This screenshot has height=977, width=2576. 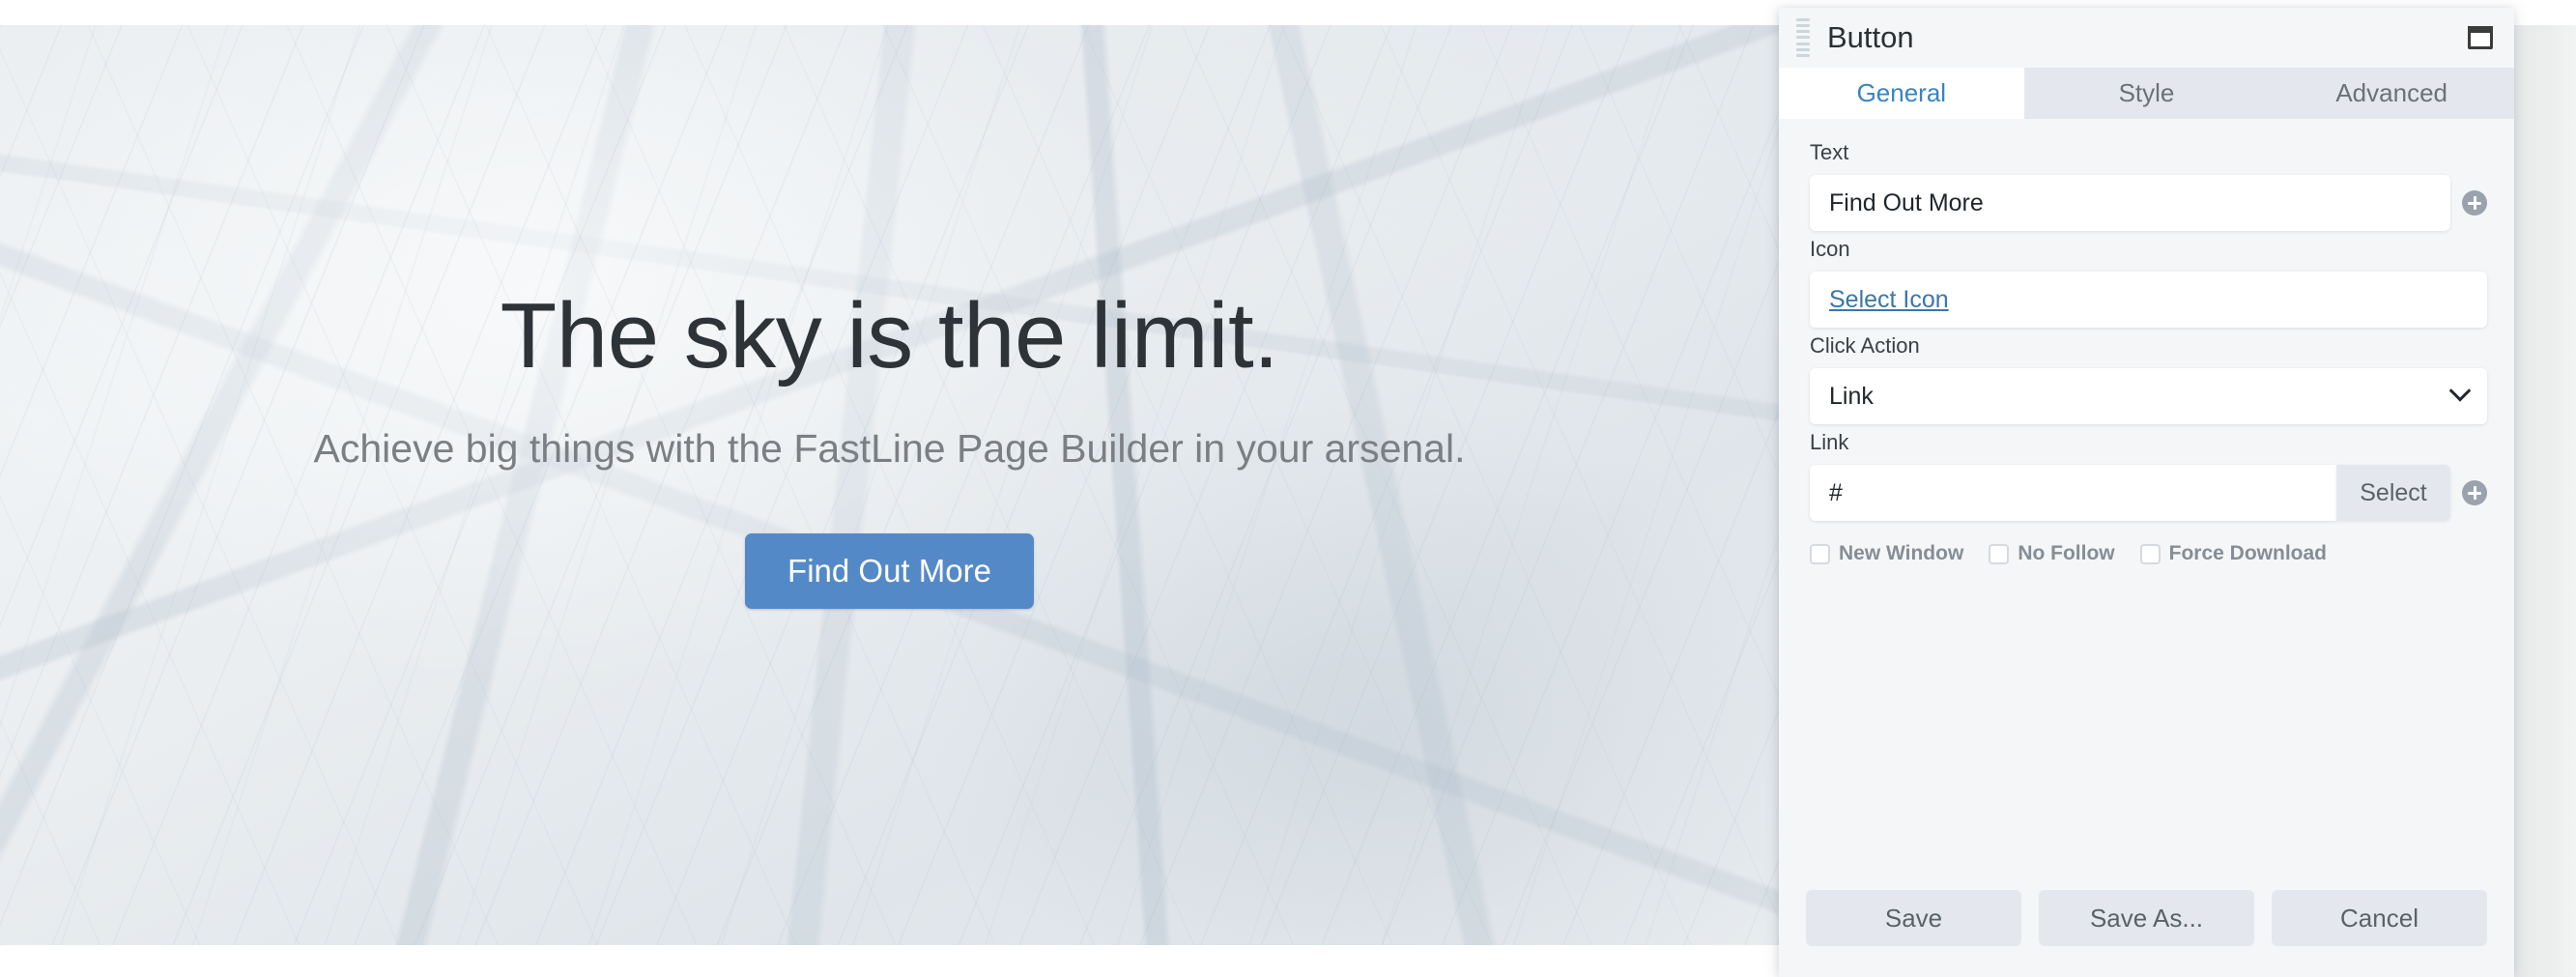 I want to click on field-link: Link Select, so click(x=2147, y=475).